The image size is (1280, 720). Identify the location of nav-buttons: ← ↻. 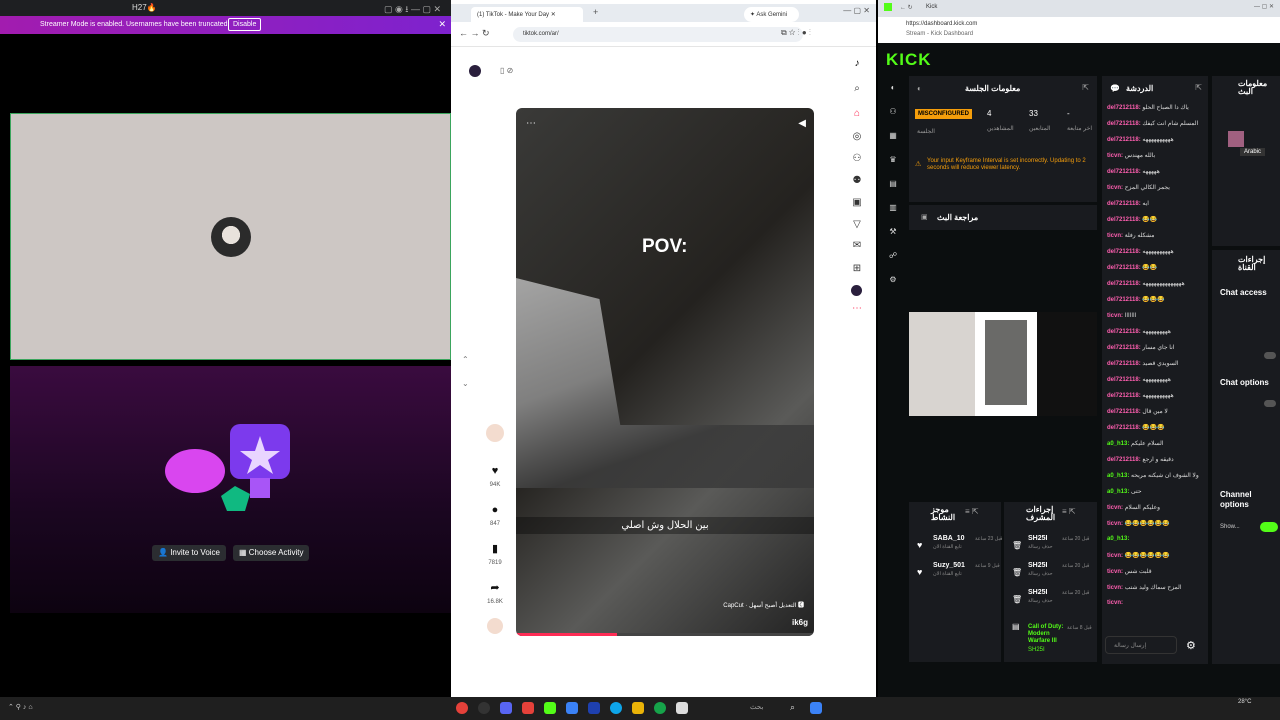
(906, 7).